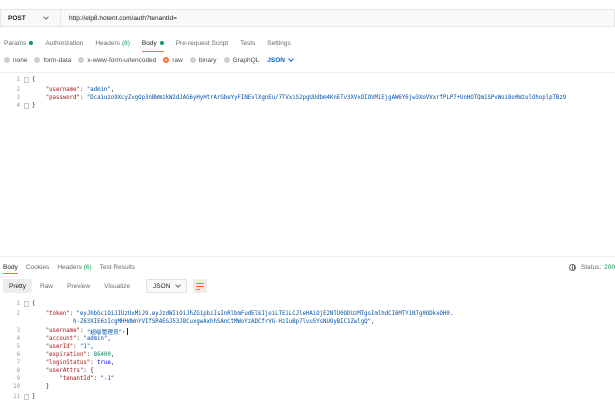  I want to click on radio-none: none, so click(15, 60).